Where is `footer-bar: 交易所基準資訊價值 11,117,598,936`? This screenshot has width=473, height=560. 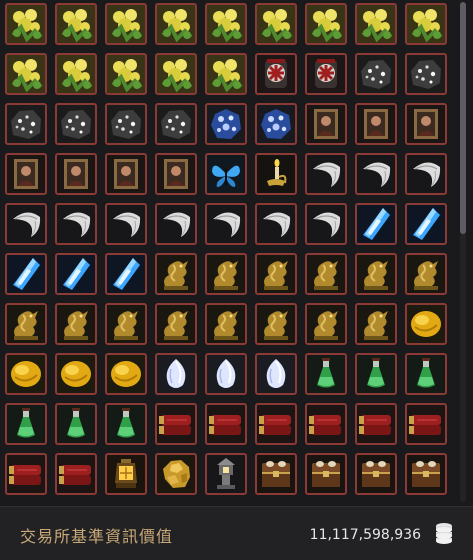
footer-bar: 交易所基準資訊價值 11,117,598,936 is located at coordinates (236, 533).